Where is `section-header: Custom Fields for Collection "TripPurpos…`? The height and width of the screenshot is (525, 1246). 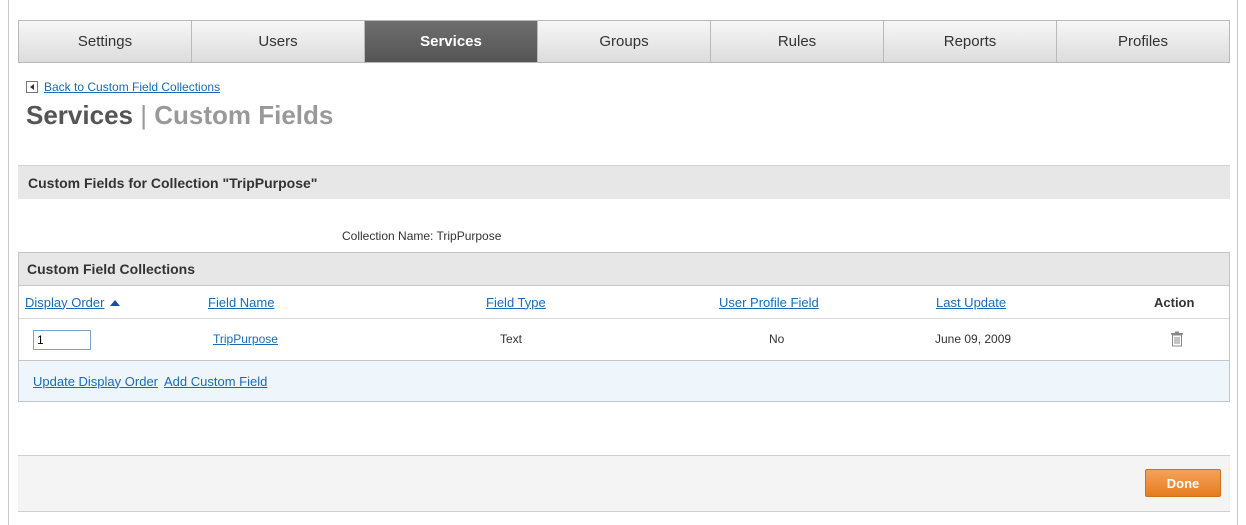 section-header: Custom Fields for Collection "TripPurpos… is located at coordinates (624, 182).